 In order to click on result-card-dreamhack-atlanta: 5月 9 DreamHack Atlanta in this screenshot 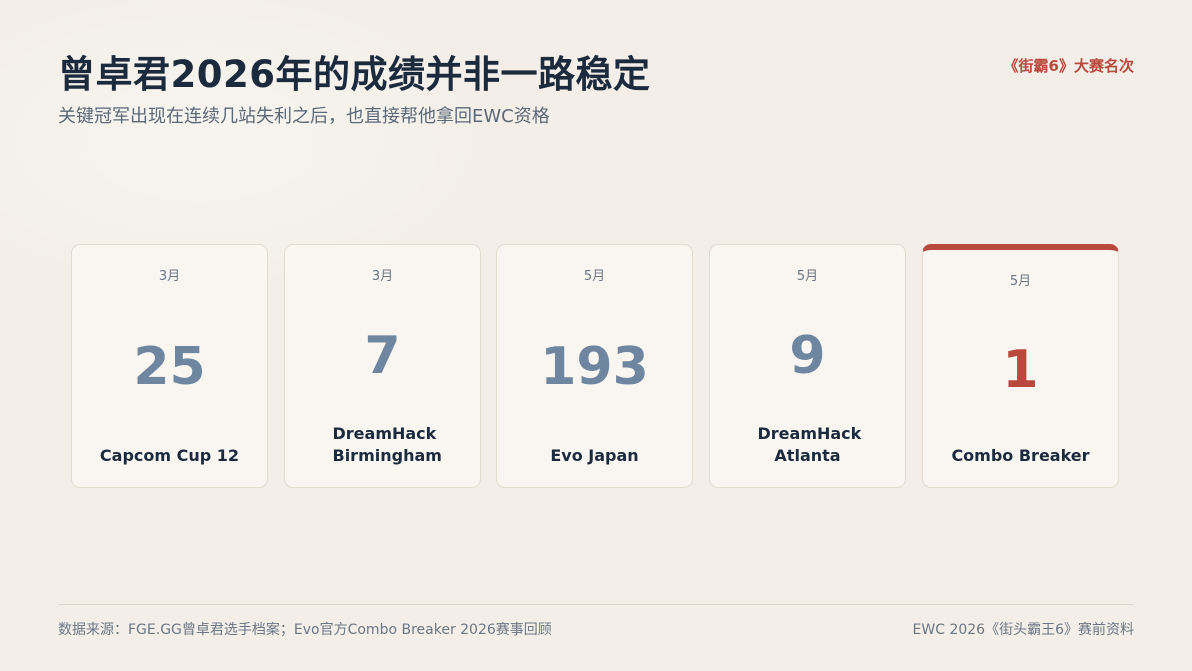, I will do `click(807, 366)`.